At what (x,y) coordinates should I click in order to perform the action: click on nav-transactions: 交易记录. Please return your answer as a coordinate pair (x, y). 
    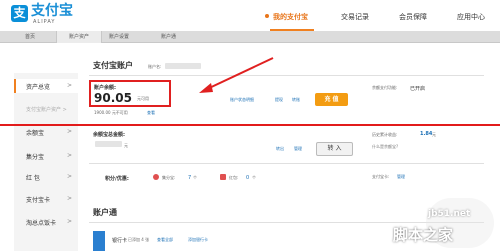
    Looking at the image, I should click on (355, 17).